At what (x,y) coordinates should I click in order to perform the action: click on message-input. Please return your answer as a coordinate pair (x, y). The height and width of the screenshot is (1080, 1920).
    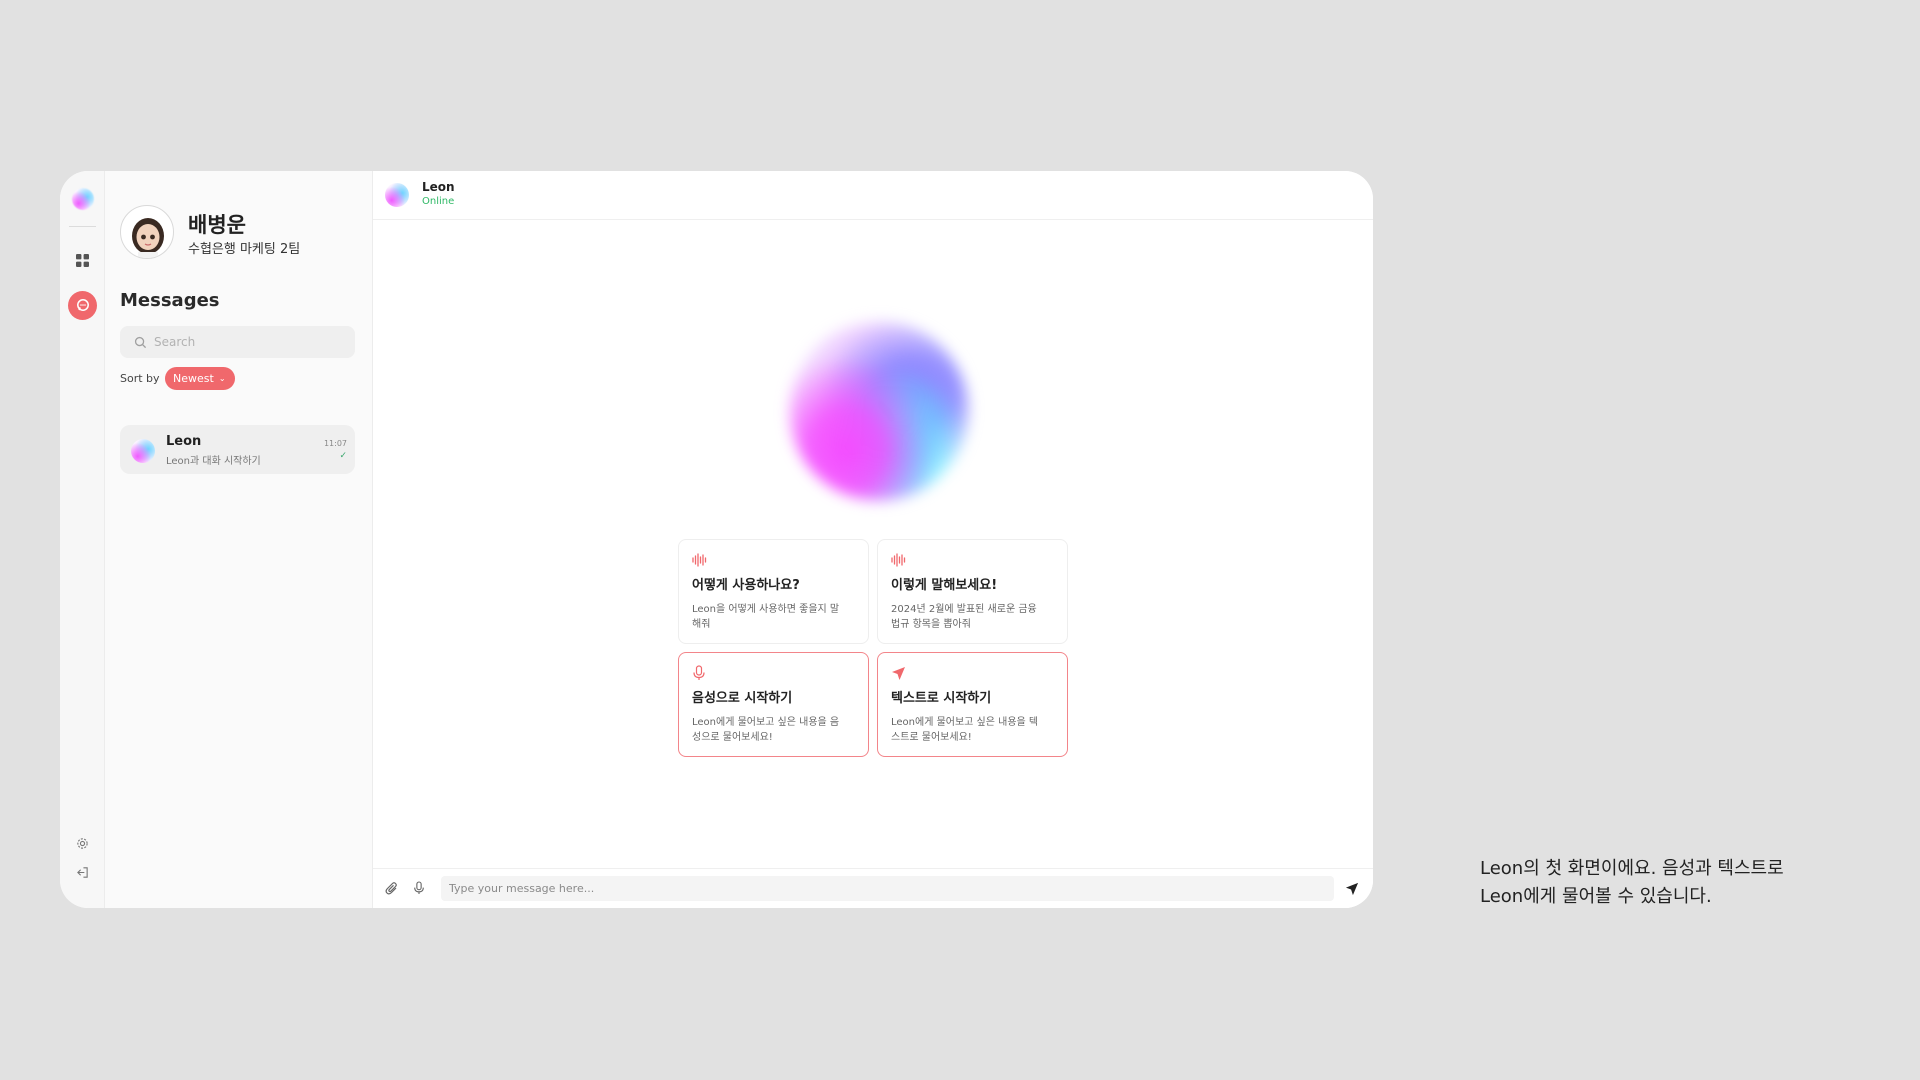
    Looking at the image, I should click on (887, 888).